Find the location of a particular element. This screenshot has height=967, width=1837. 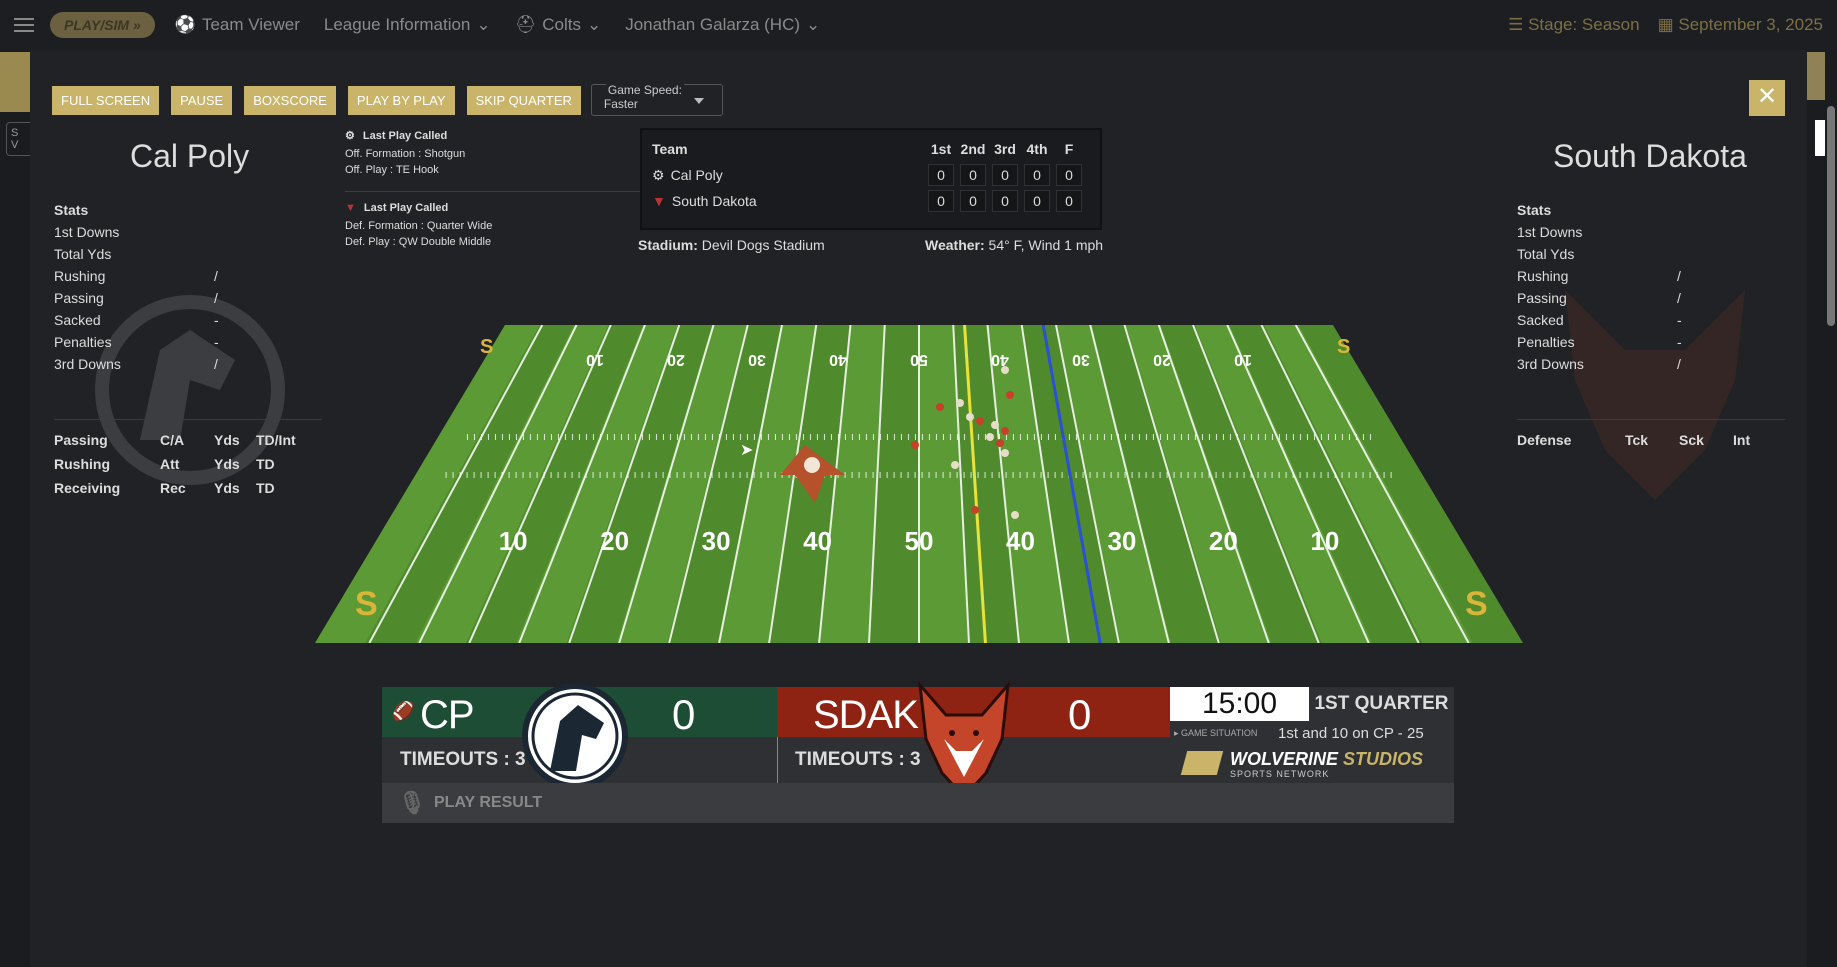

caret-down-icon is located at coordinates (698, 101).